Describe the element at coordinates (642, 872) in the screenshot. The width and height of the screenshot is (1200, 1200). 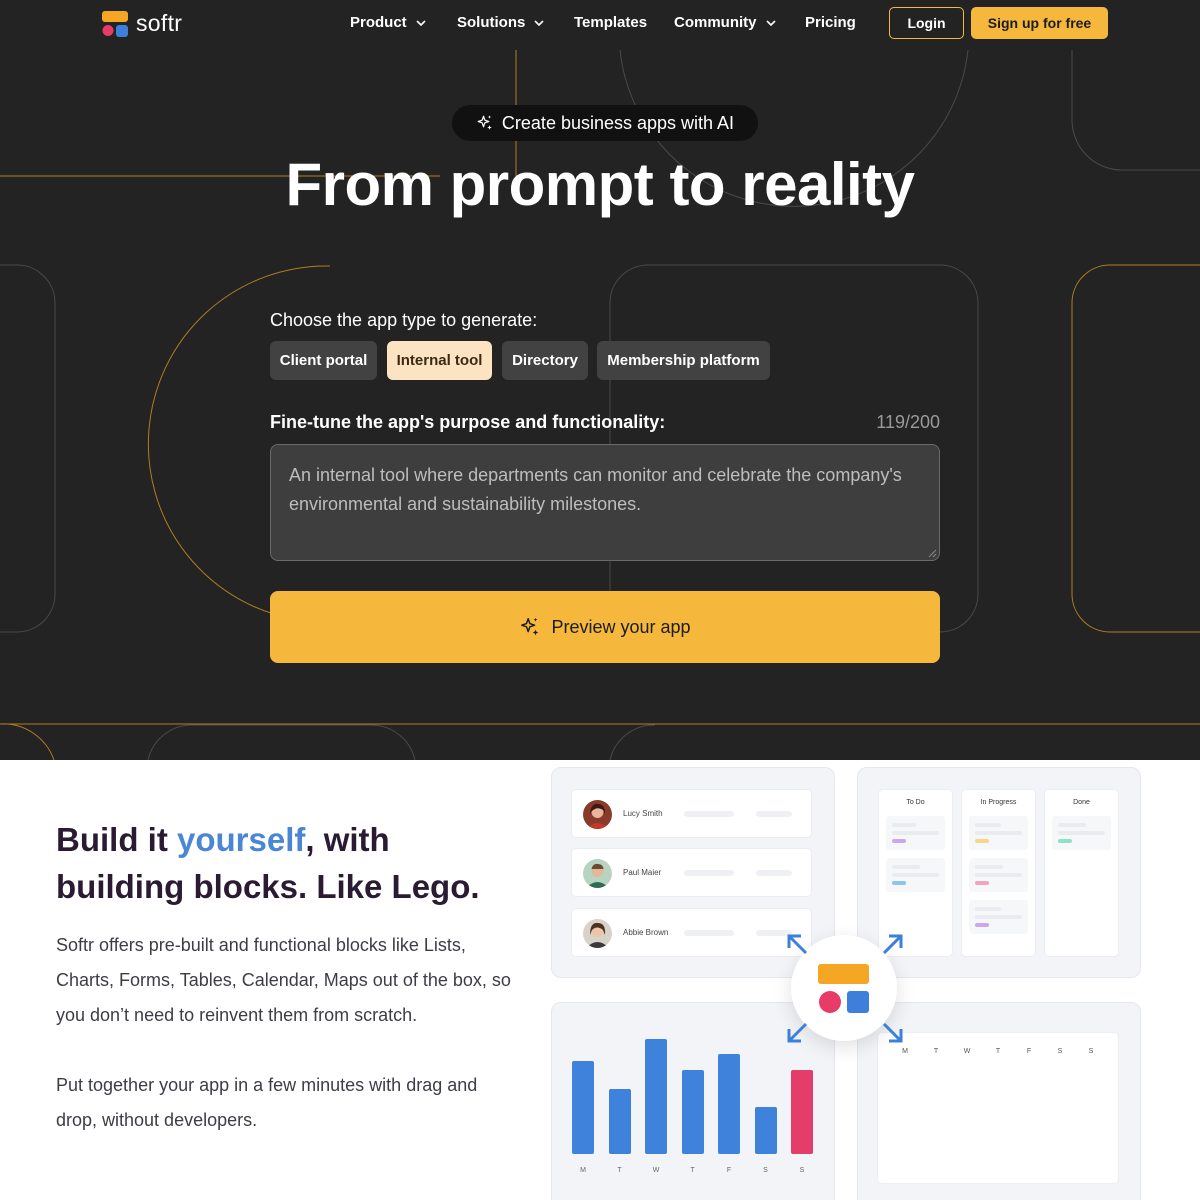
I see `list-item-name: Paul Maier` at that location.